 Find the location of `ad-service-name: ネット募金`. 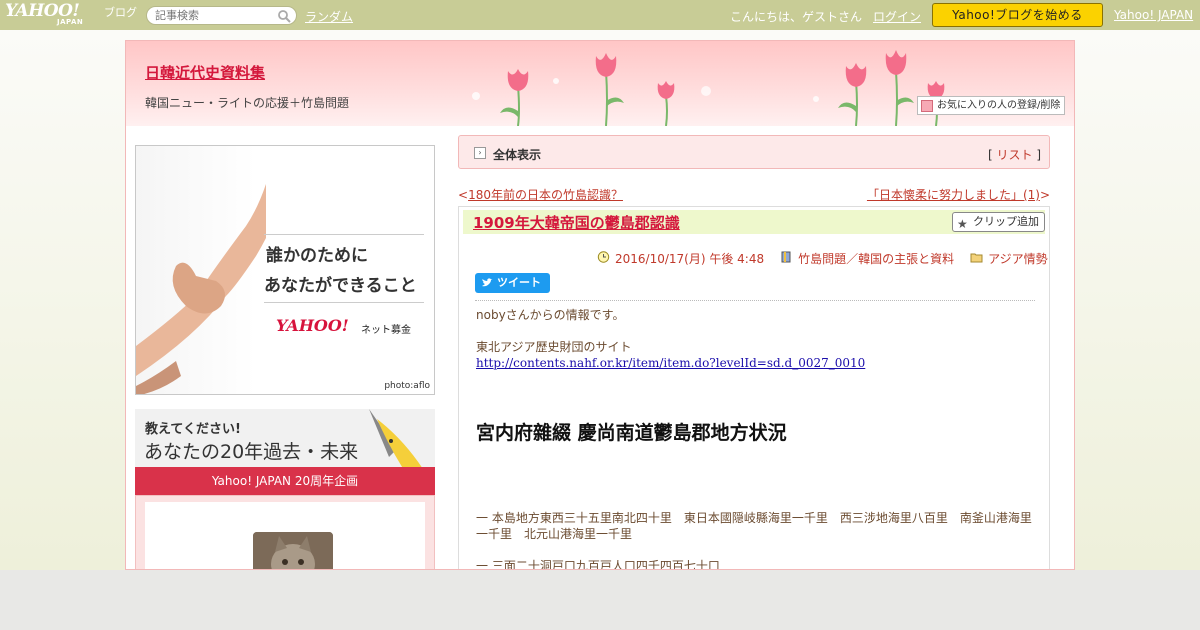

ad-service-name: ネット募金 is located at coordinates (386, 330).